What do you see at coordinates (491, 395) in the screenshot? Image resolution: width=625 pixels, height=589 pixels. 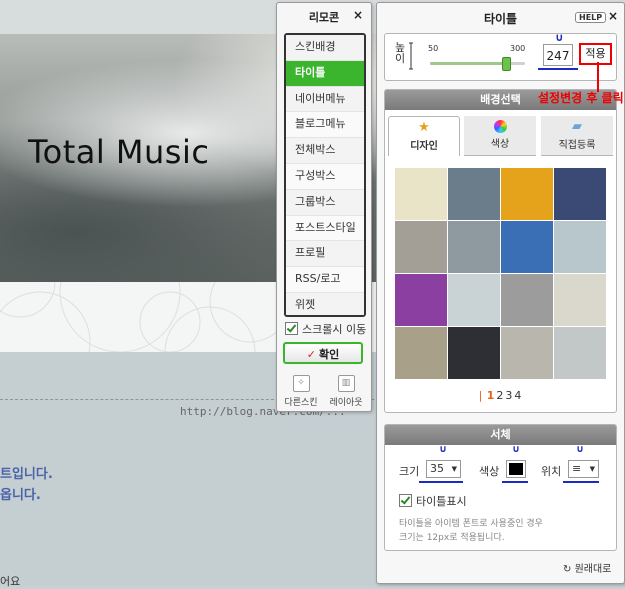 I see `page-link: 1` at bounding box center [491, 395].